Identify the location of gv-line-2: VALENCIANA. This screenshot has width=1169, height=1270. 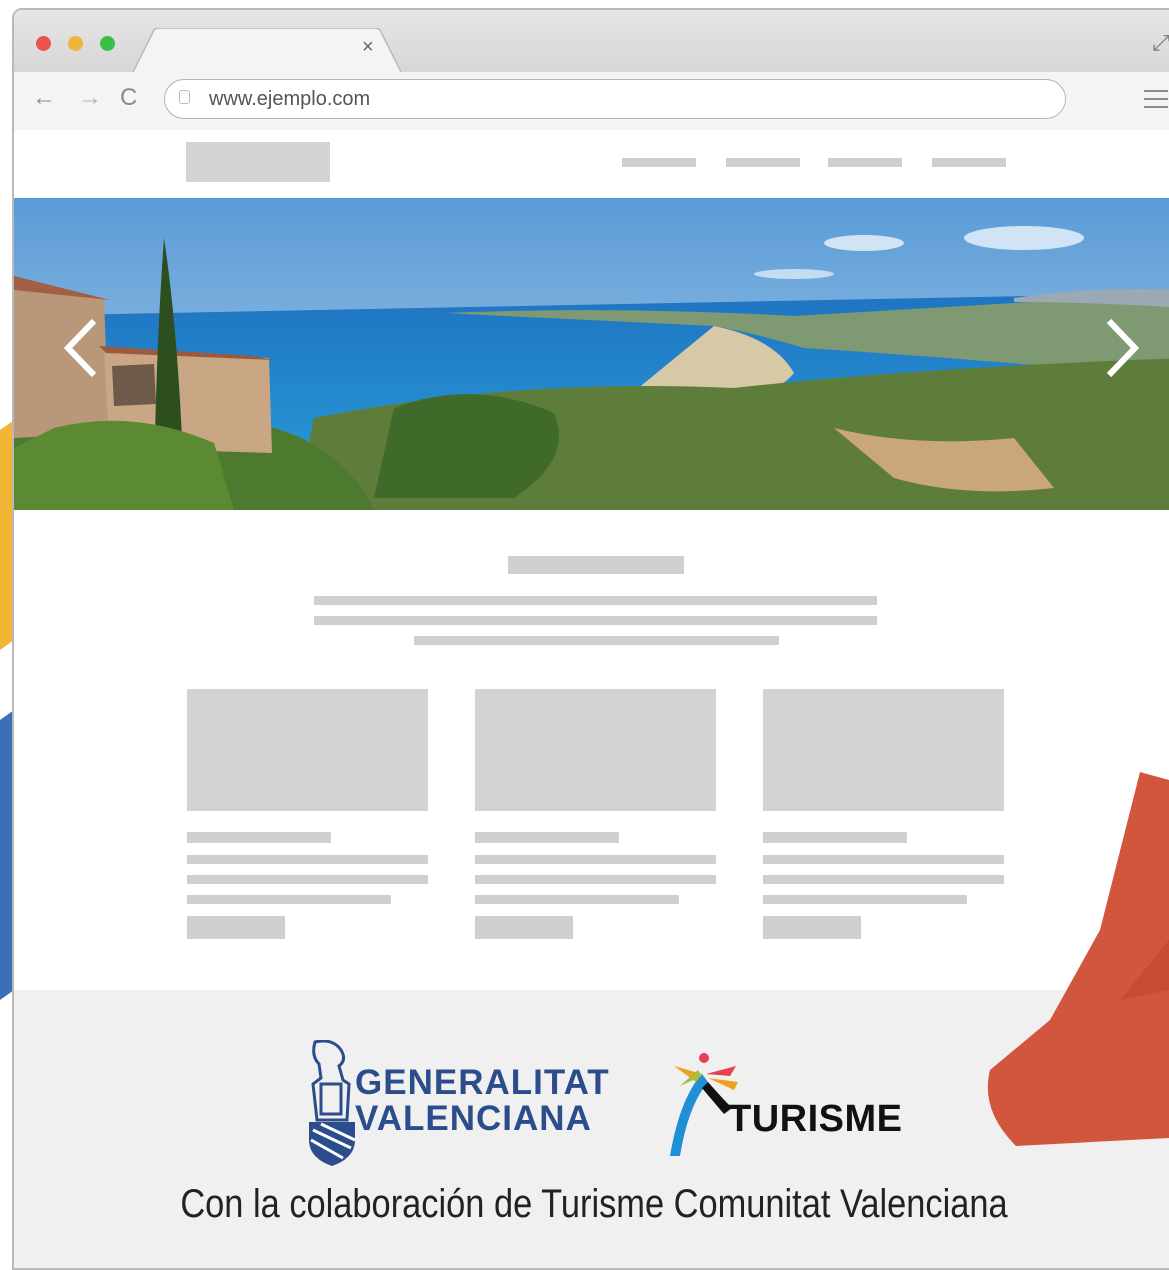
(473, 1118).